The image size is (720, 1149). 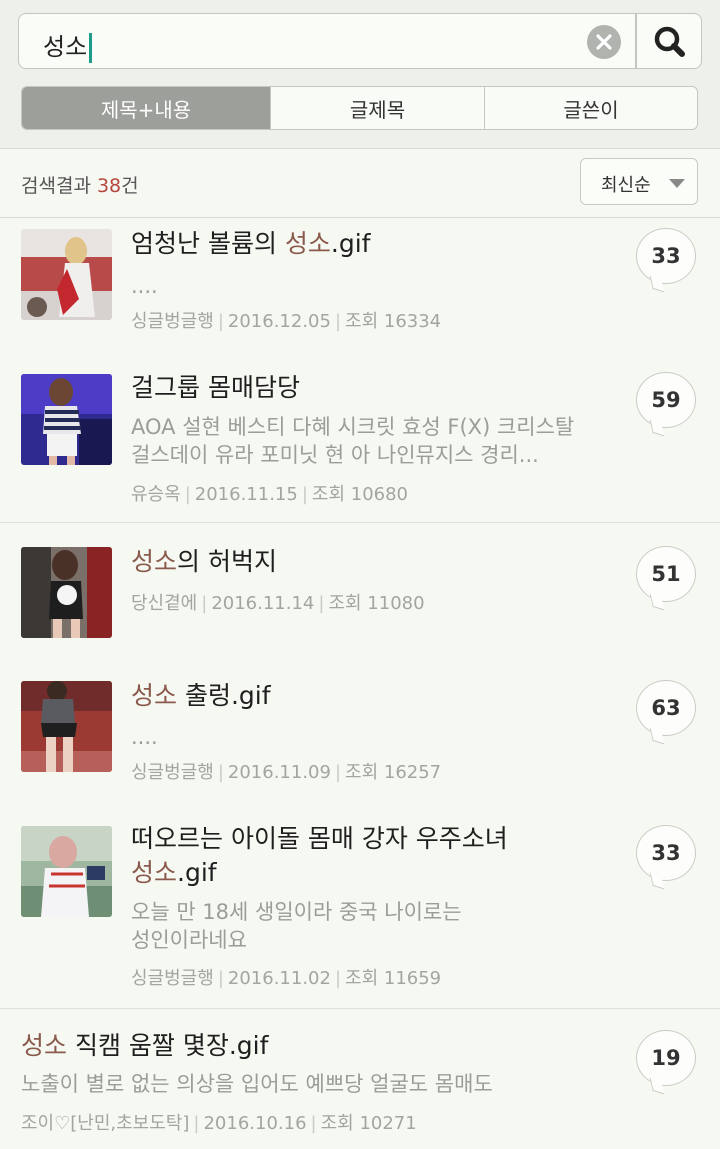 What do you see at coordinates (174, 873) in the screenshot?
I see `post-title-line2: 성소.gif` at bounding box center [174, 873].